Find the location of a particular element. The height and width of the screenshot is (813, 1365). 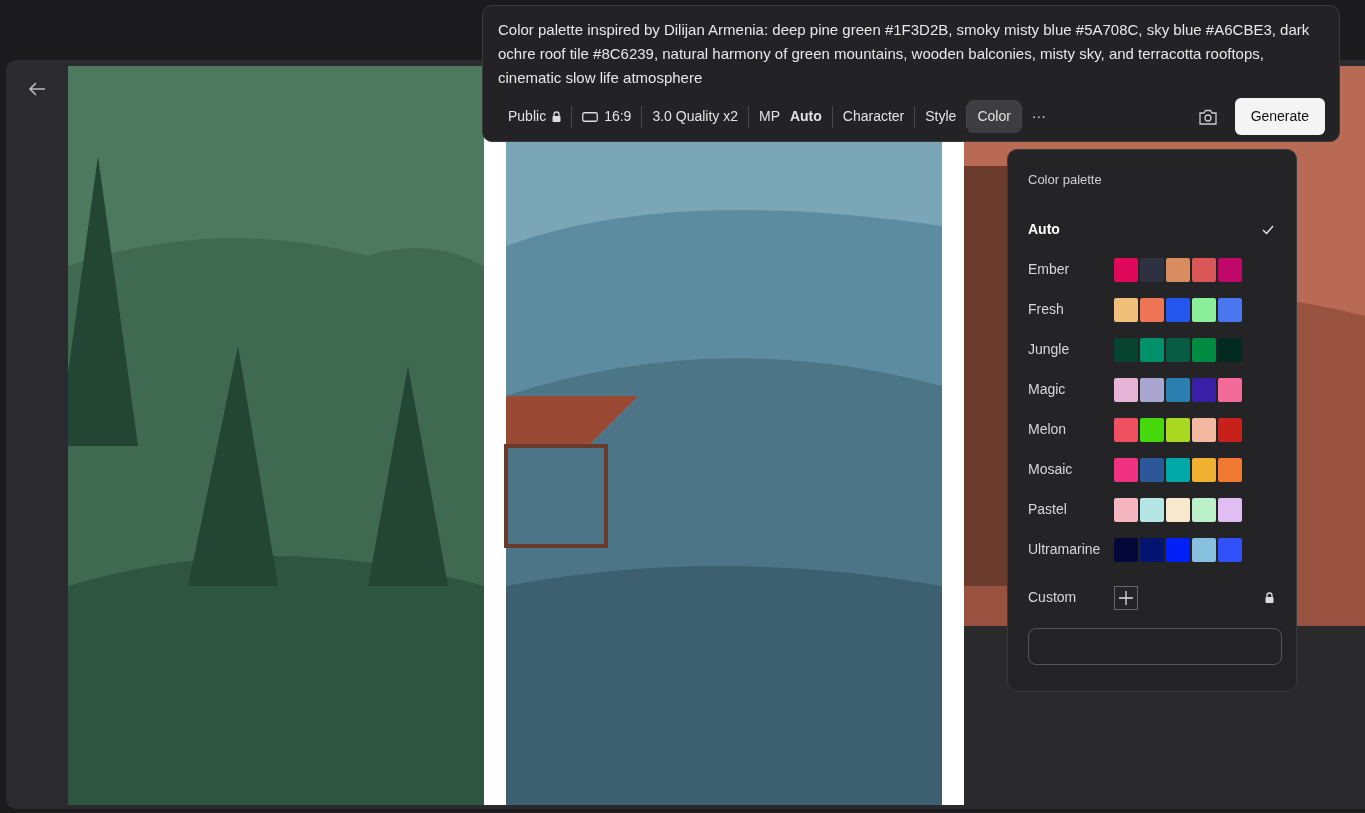

plus-icon is located at coordinates (1126, 597).